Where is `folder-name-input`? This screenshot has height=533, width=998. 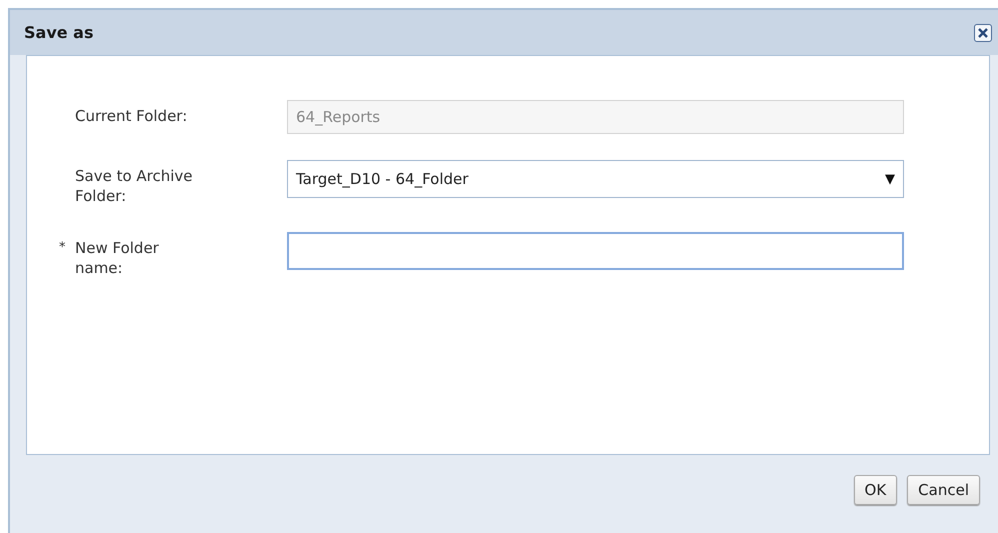 folder-name-input is located at coordinates (595, 251).